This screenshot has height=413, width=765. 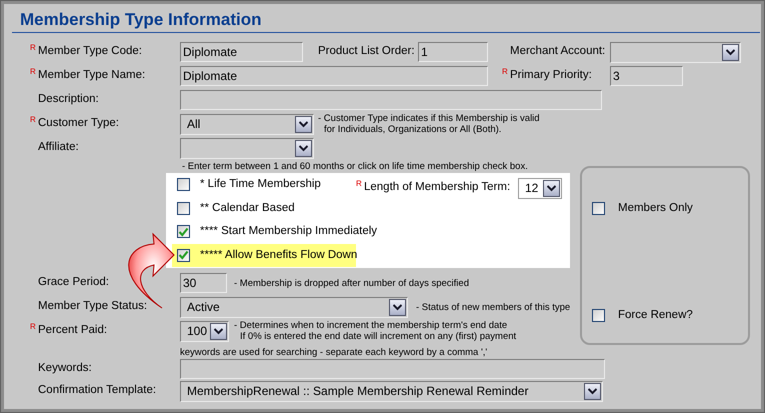 I want to click on help-text: - Status of new members of this type, so click(x=493, y=307).